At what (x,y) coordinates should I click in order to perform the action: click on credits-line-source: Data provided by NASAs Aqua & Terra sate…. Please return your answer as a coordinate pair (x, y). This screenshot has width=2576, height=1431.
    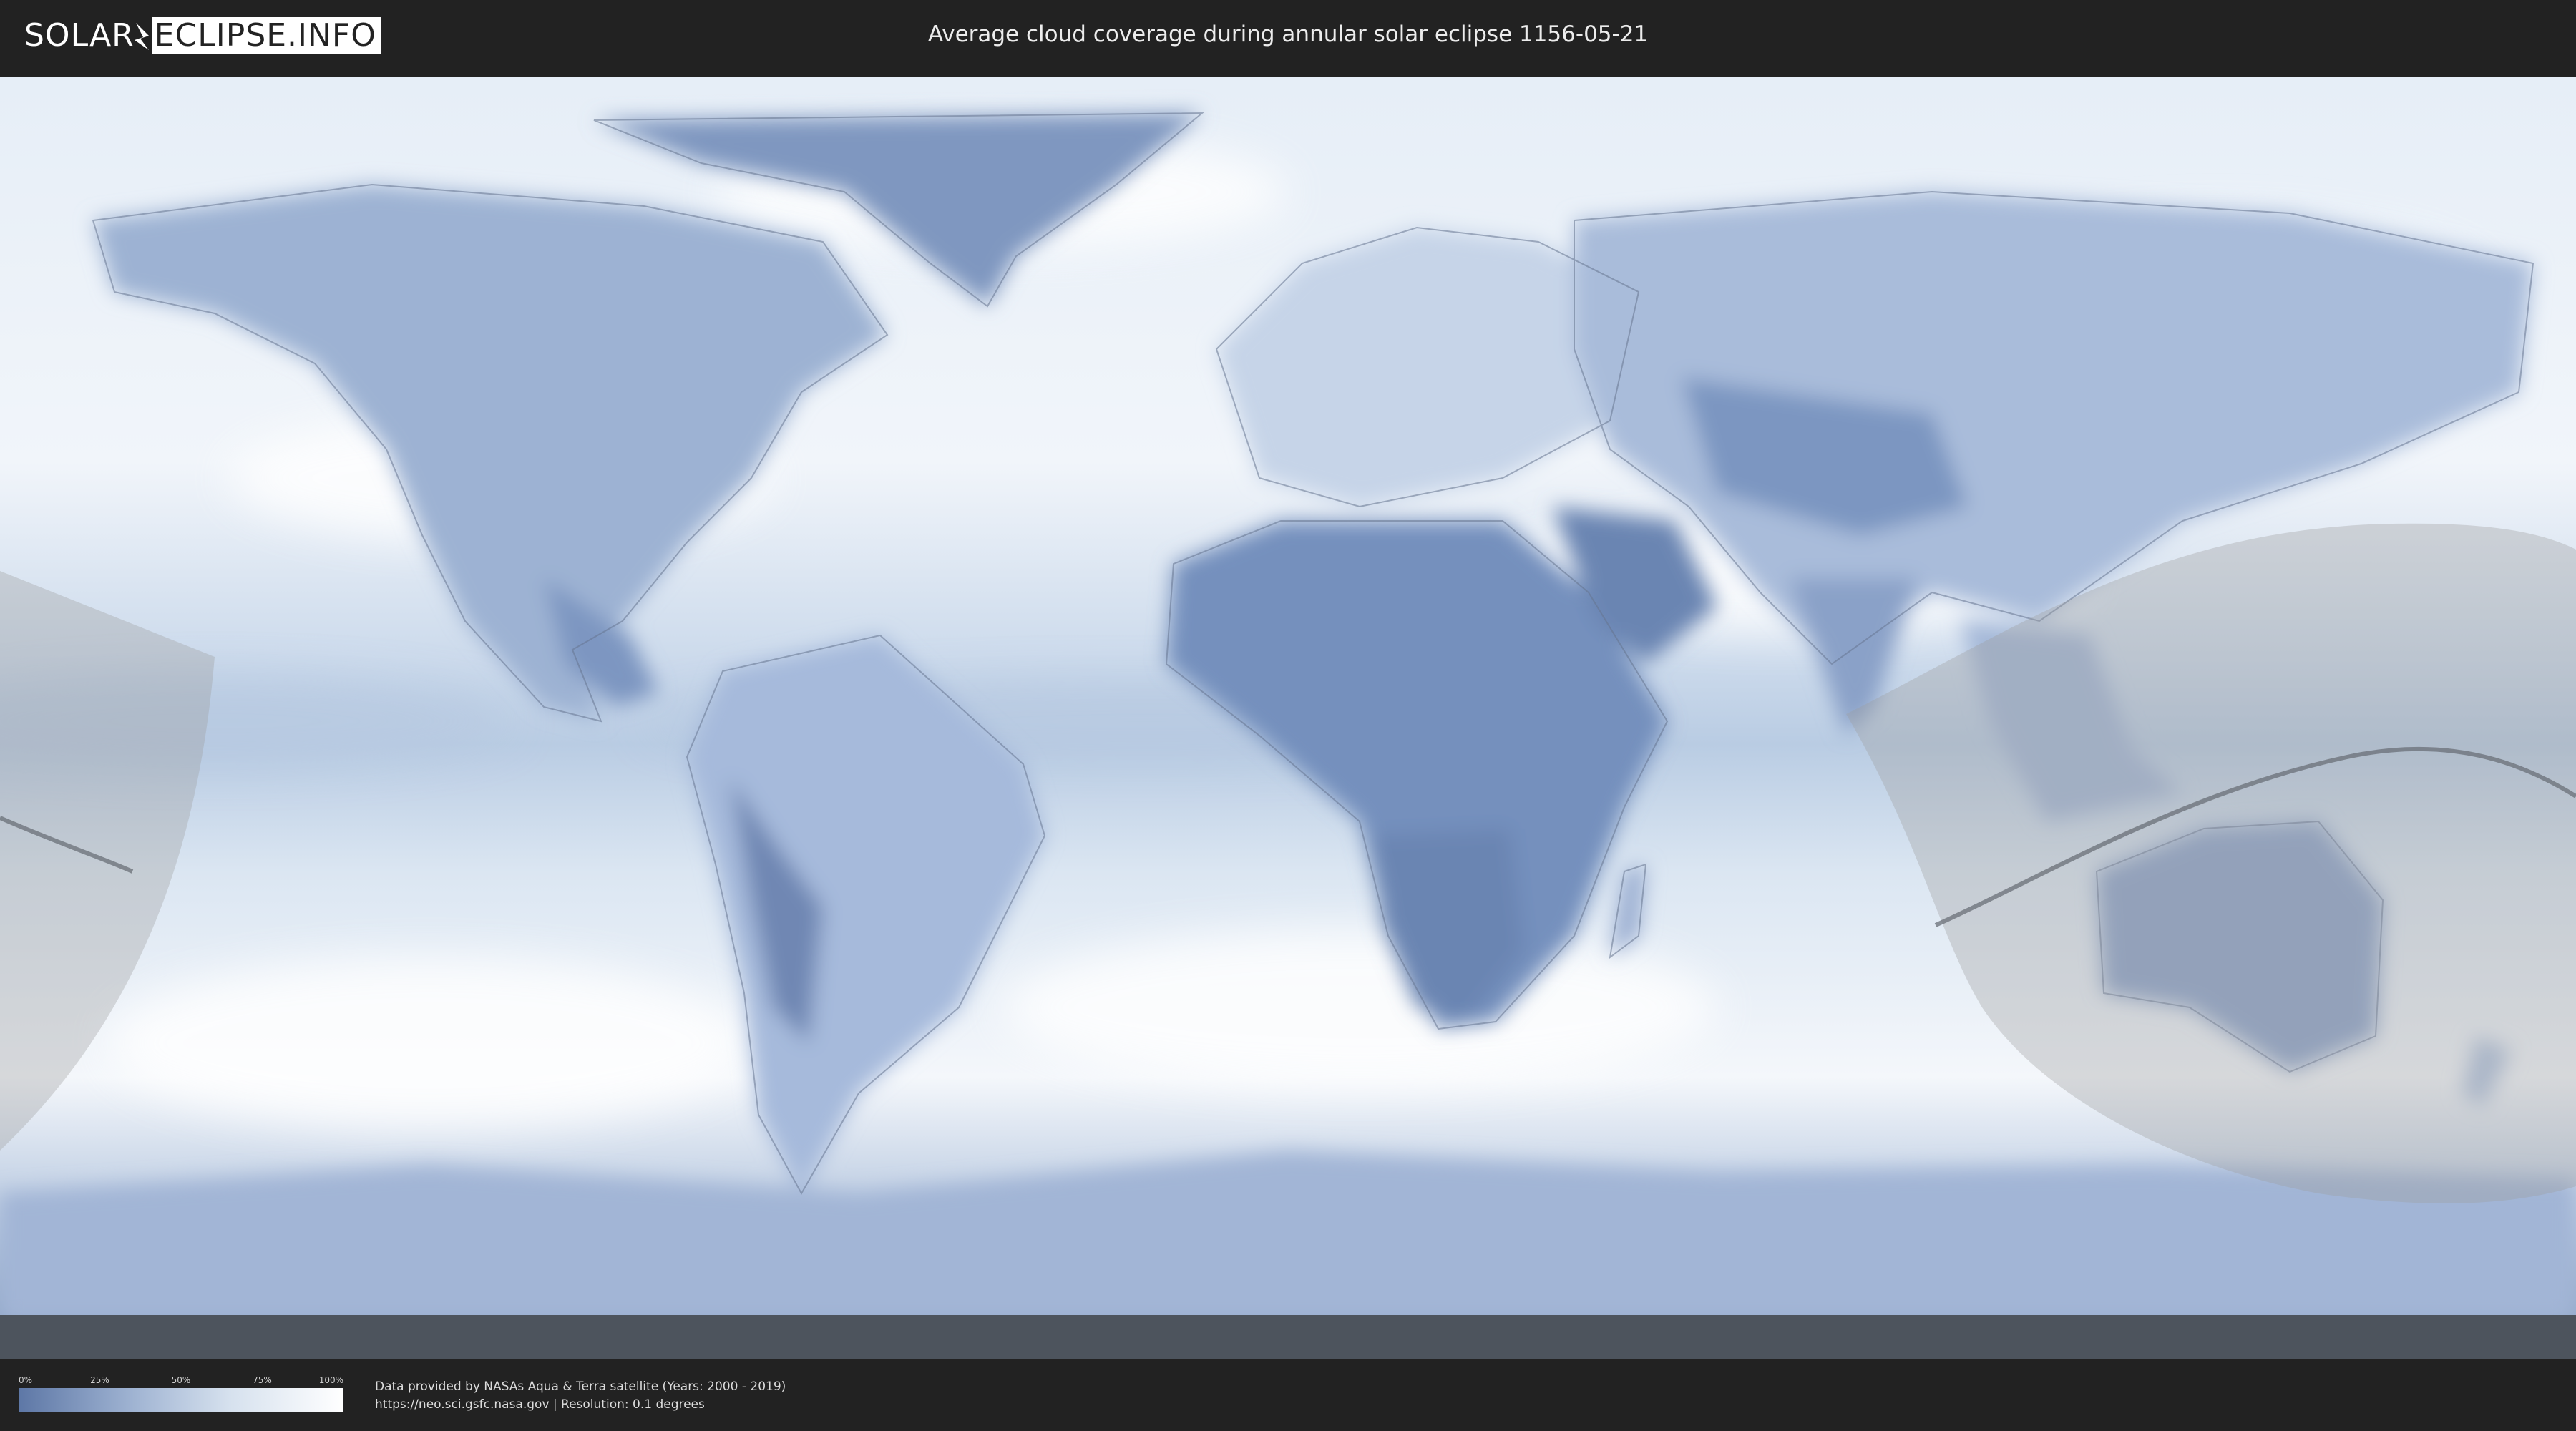
    Looking at the image, I should click on (580, 1386).